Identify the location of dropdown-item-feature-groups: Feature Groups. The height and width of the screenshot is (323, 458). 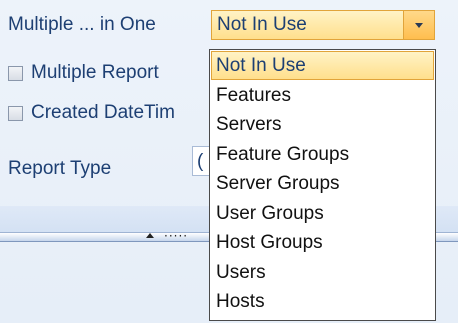
(322, 154).